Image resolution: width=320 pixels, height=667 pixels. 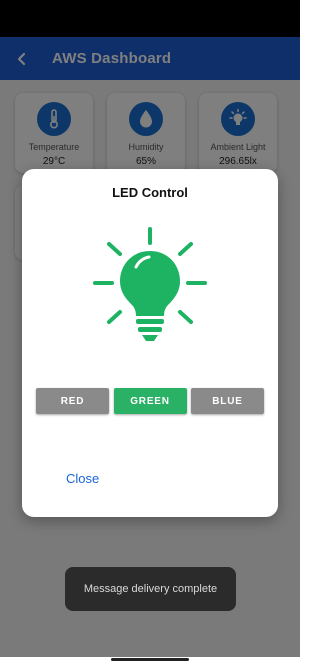 I want to click on navigation-bar, so click(x=150, y=662).